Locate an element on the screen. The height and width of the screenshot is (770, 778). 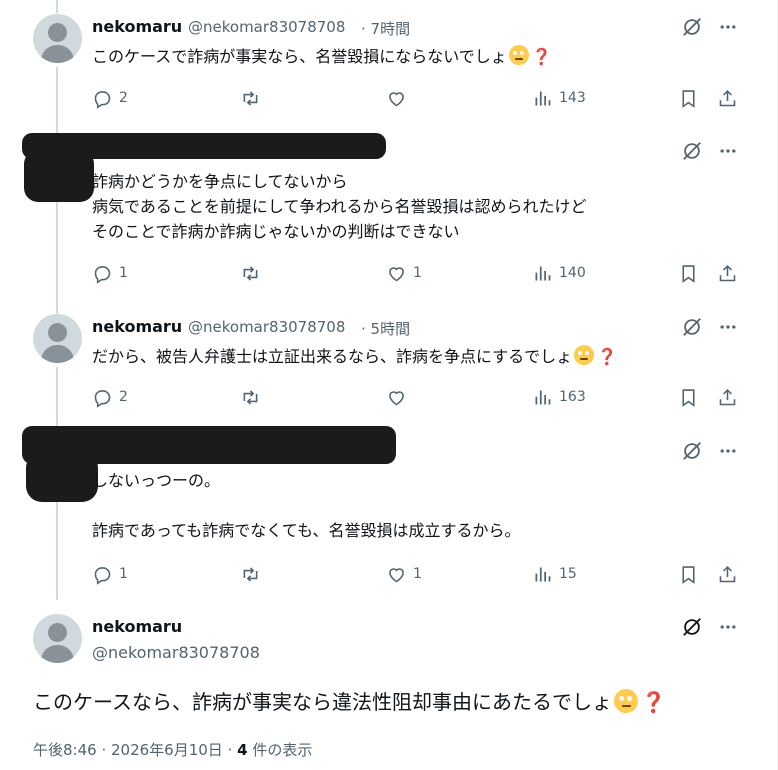
tweet-text: しないっつーの。 詐病であっても詐病でなくても、名誉毀損は成立するから。 is located at coordinates (306, 505).